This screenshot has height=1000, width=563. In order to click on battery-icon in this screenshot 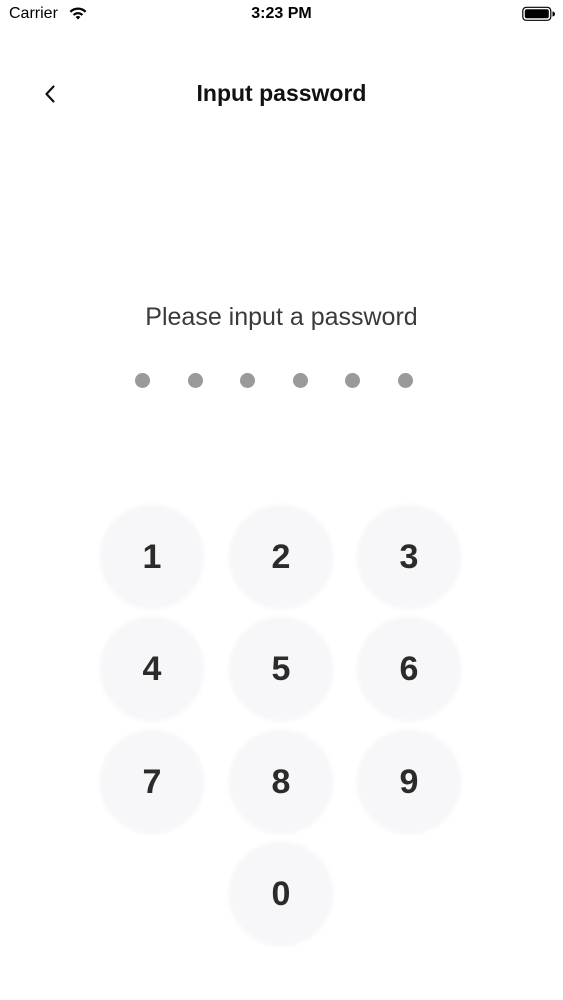, I will do `click(538, 13)`.